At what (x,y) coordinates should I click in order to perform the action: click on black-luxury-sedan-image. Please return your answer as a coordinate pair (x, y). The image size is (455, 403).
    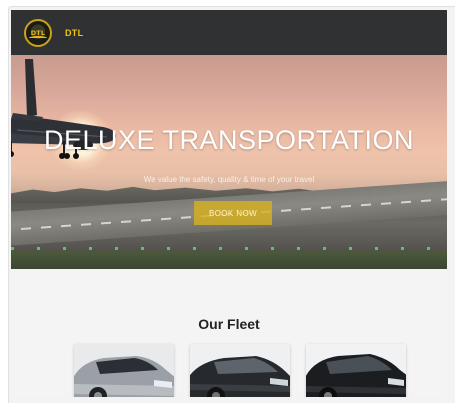
    Looking at the image, I should click on (356, 370).